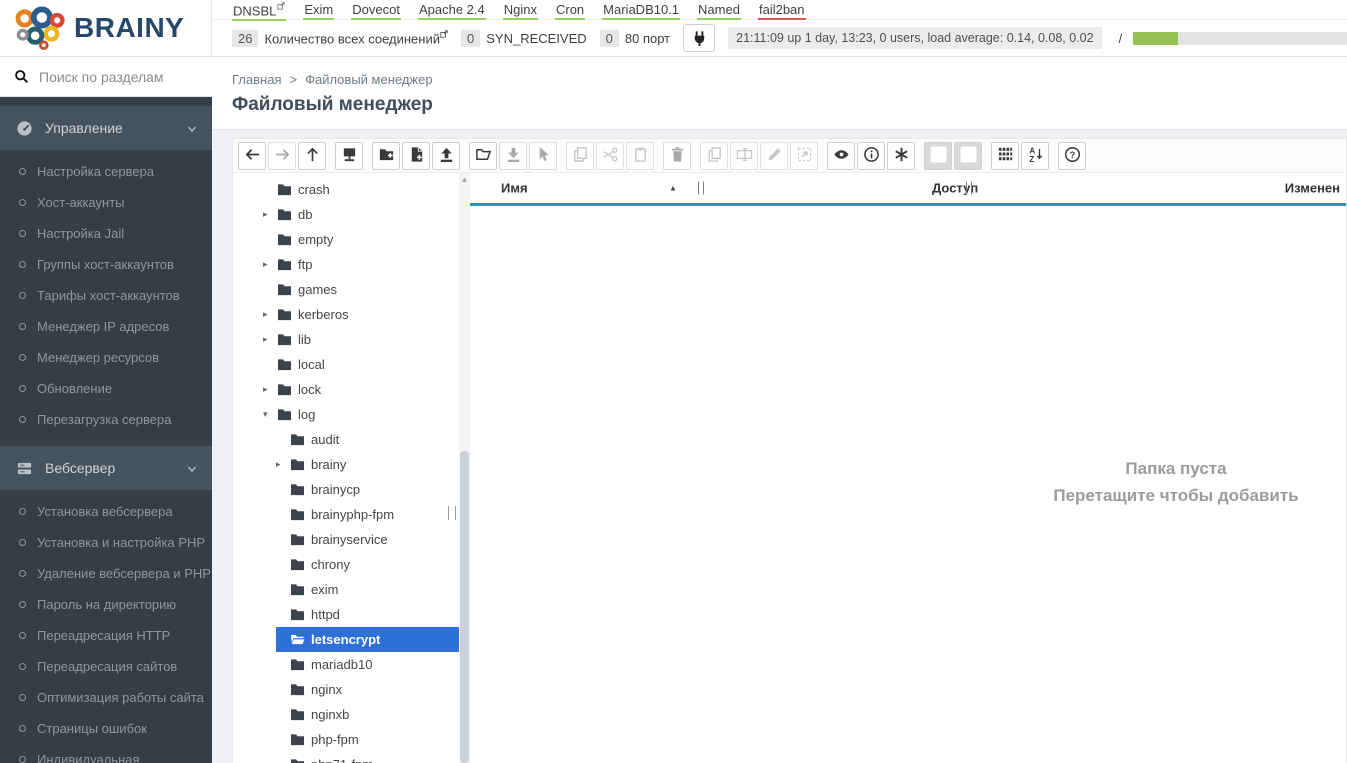 Image resolution: width=1347 pixels, height=763 pixels. What do you see at coordinates (452, 513) in the screenshot?
I see `tree-splitter-handle` at bounding box center [452, 513].